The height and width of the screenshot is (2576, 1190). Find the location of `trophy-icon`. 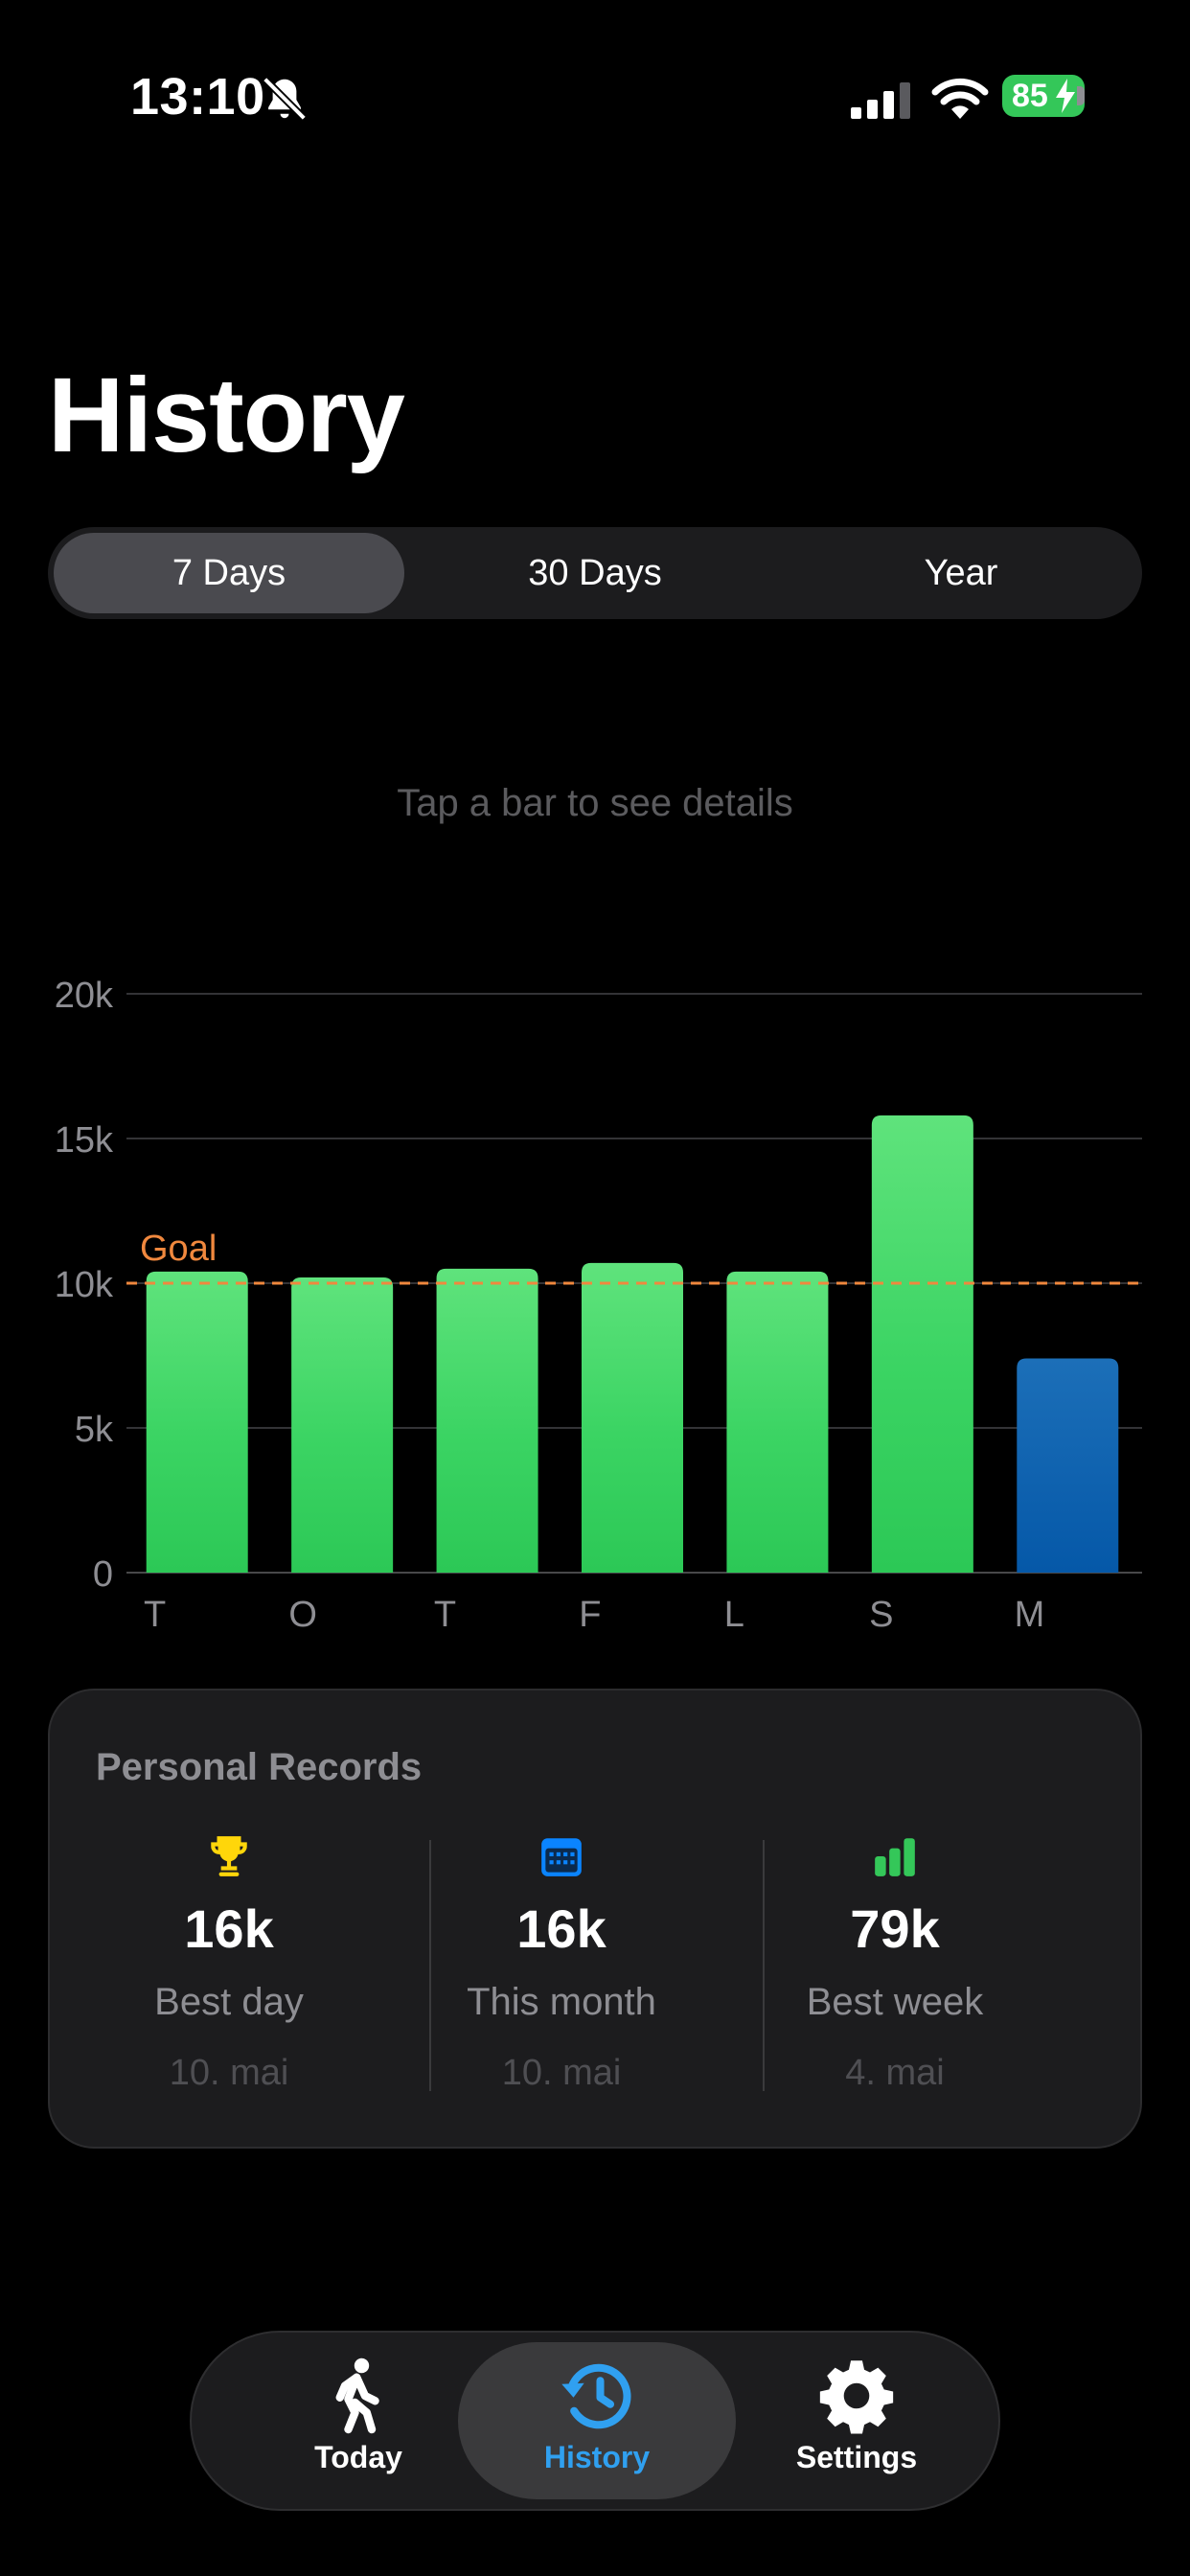

trophy-icon is located at coordinates (229, 1856).